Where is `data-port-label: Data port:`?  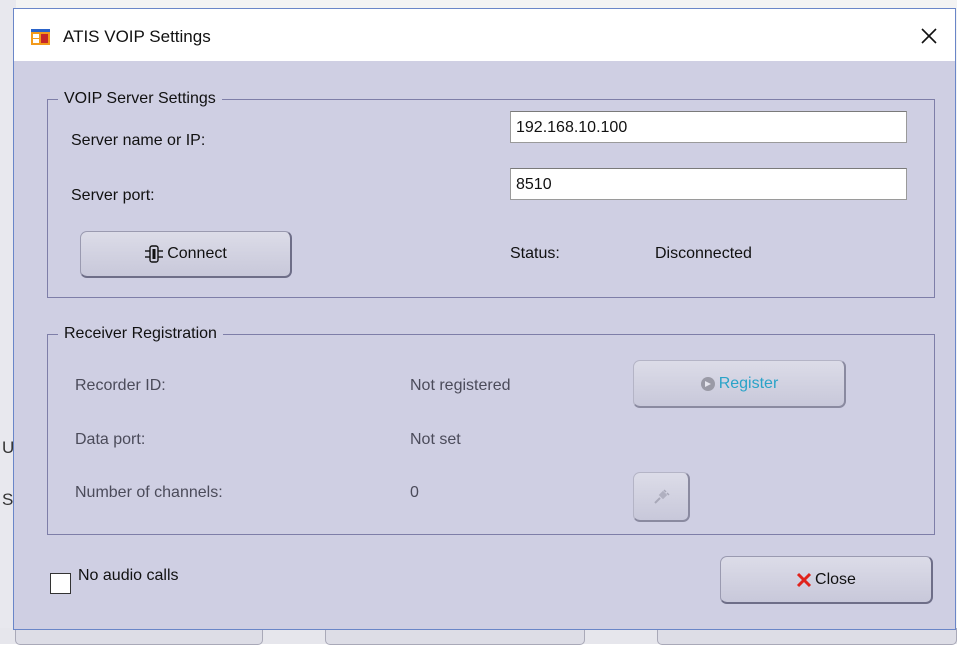
data-port-label: Data port: is located at coordinates (110, 439).